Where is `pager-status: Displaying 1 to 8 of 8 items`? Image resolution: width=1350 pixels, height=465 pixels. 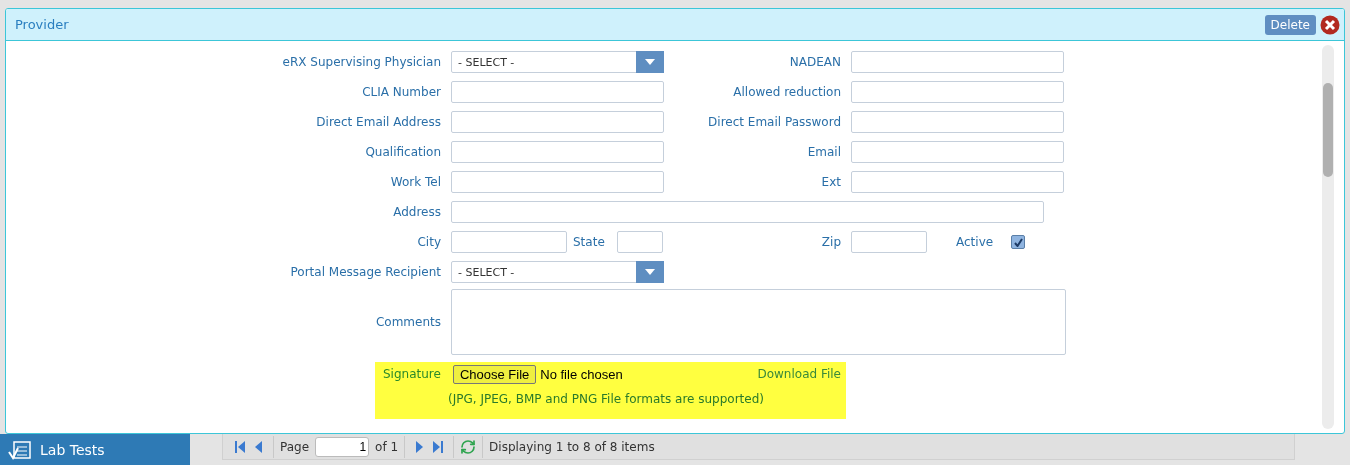
pager-status: Displaying 1 to 8 of 8 items is located at coordinates (572, 446).